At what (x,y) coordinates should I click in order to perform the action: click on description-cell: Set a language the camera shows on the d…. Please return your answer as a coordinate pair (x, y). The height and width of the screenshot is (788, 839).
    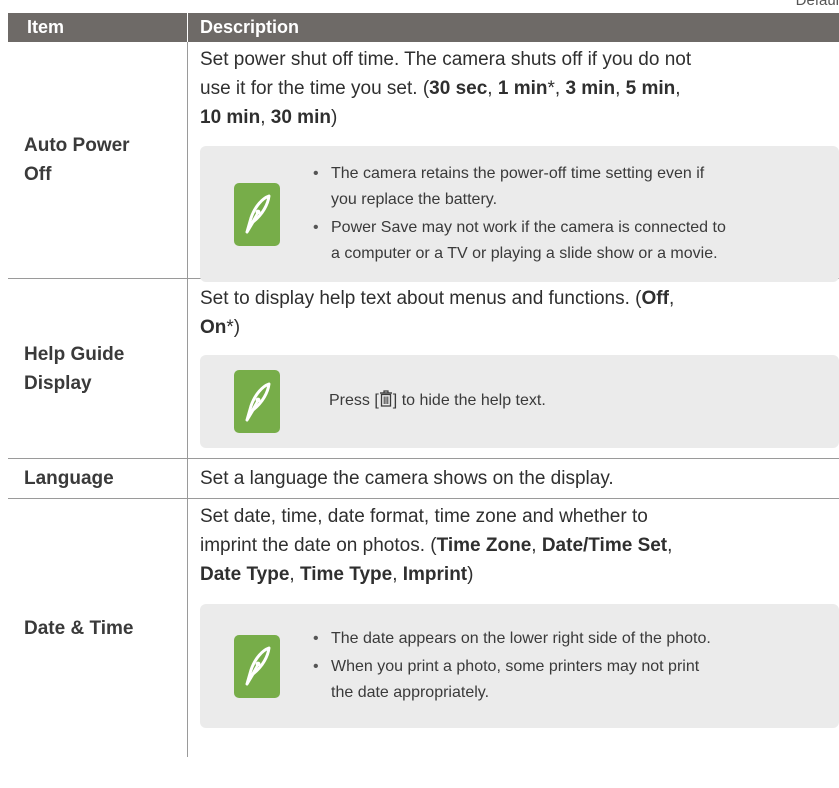
    Looking at the image, I should click on (513, 478).